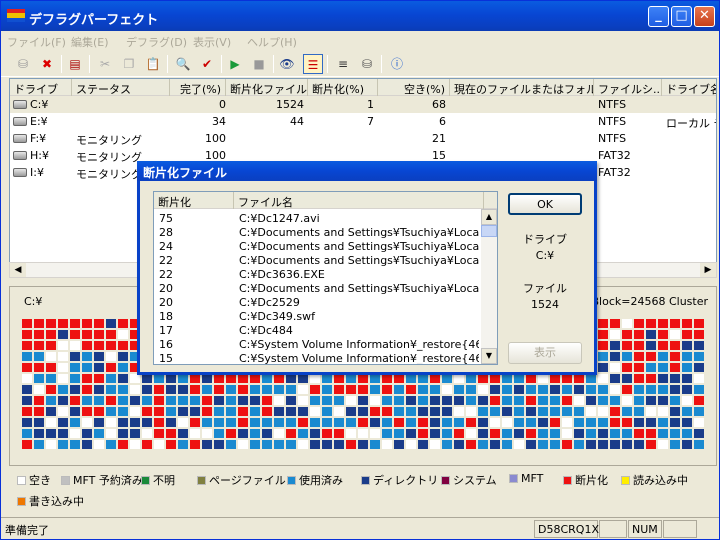  What do you see at coordinates (194, 200) in the screenshot?
I see `col-frag-count: 断片化` at bounding box center [194, 200].